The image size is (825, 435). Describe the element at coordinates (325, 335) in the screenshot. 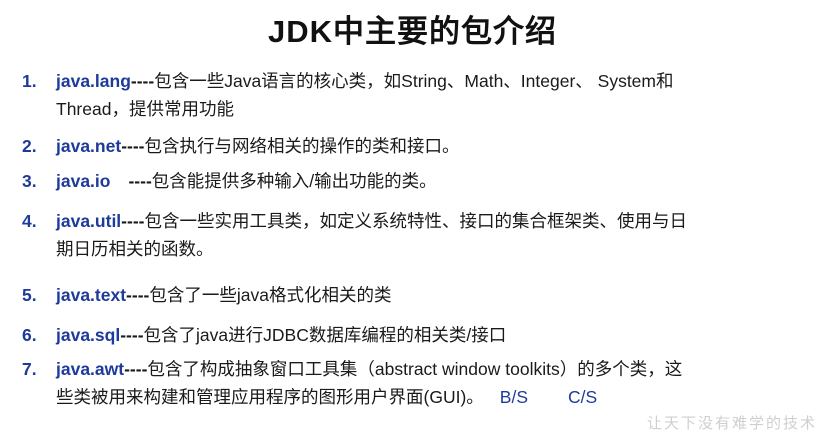

I see `item-description: 包含了java进行JDBC数据库编程的相关类/接口` at that location.